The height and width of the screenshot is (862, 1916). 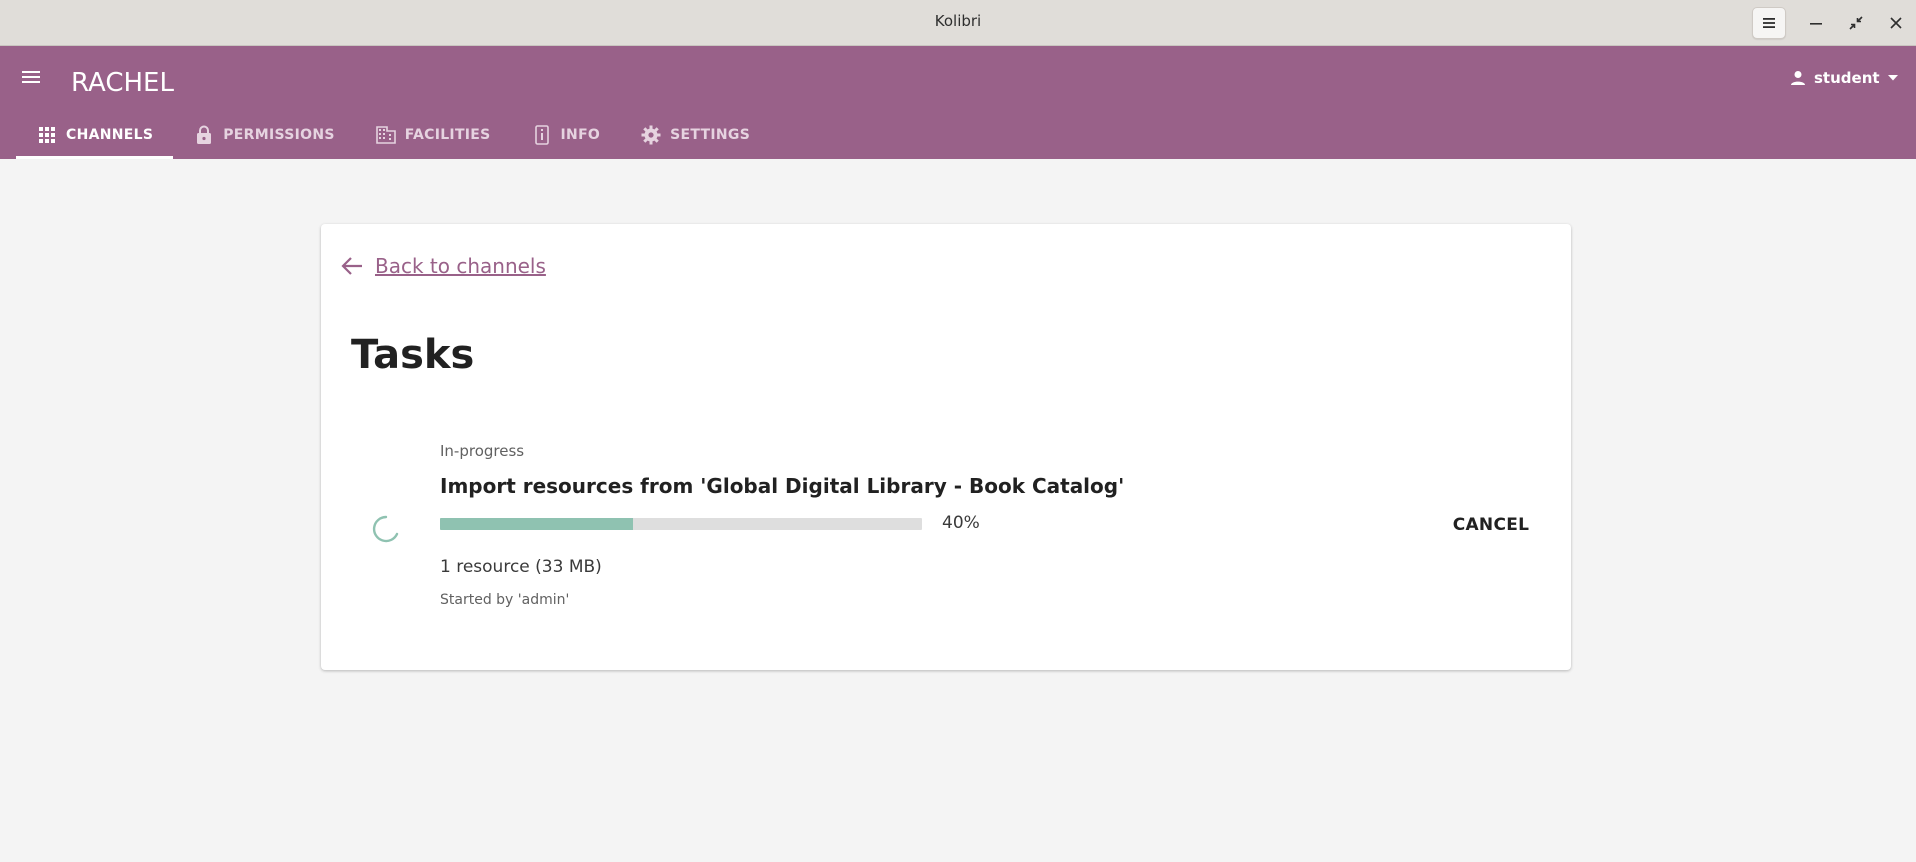 What do you see at coordinates (1491, 525) in the screenshot?
I see `cancel-task-button: CANCEL` at bounding box center [1491, 525].